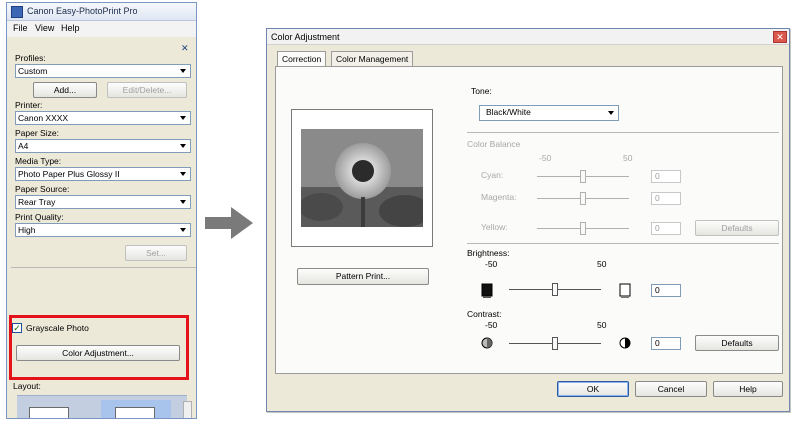 The image size is (792, 421). Describe the element at coordinates (101, 29) in the screenshot. I see `menu-bar: File View Help` at that location.